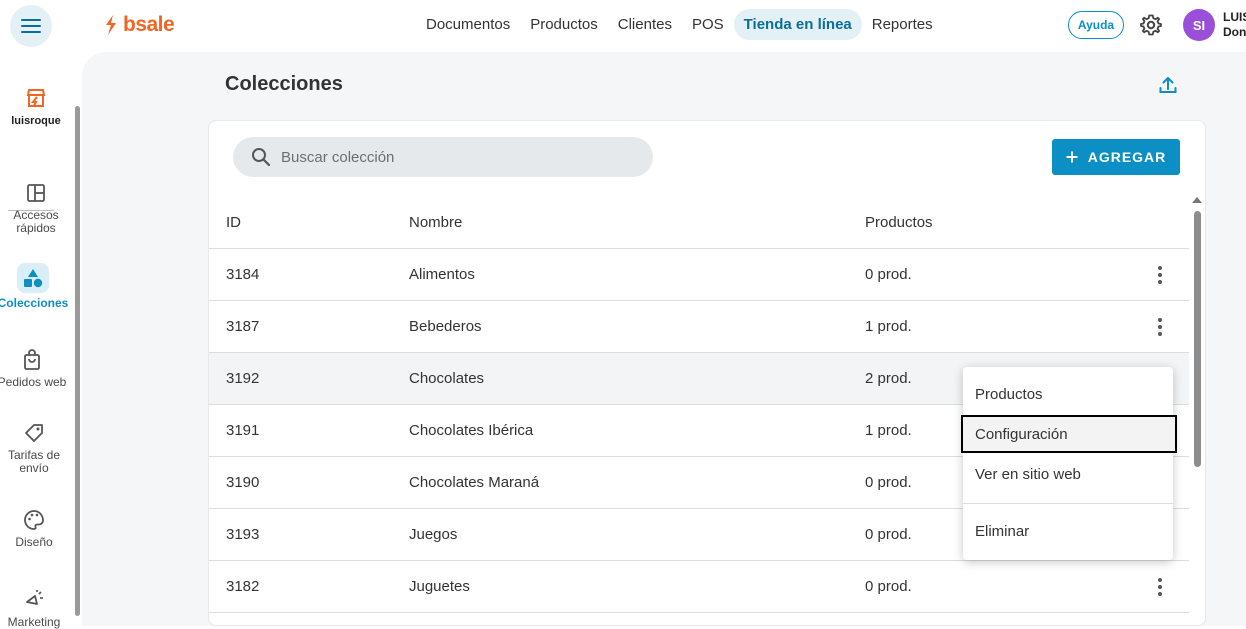 The width and height of the screenshot is (1246, 629). I want to click on nav-documentos: Documentos, so click(468, 24).